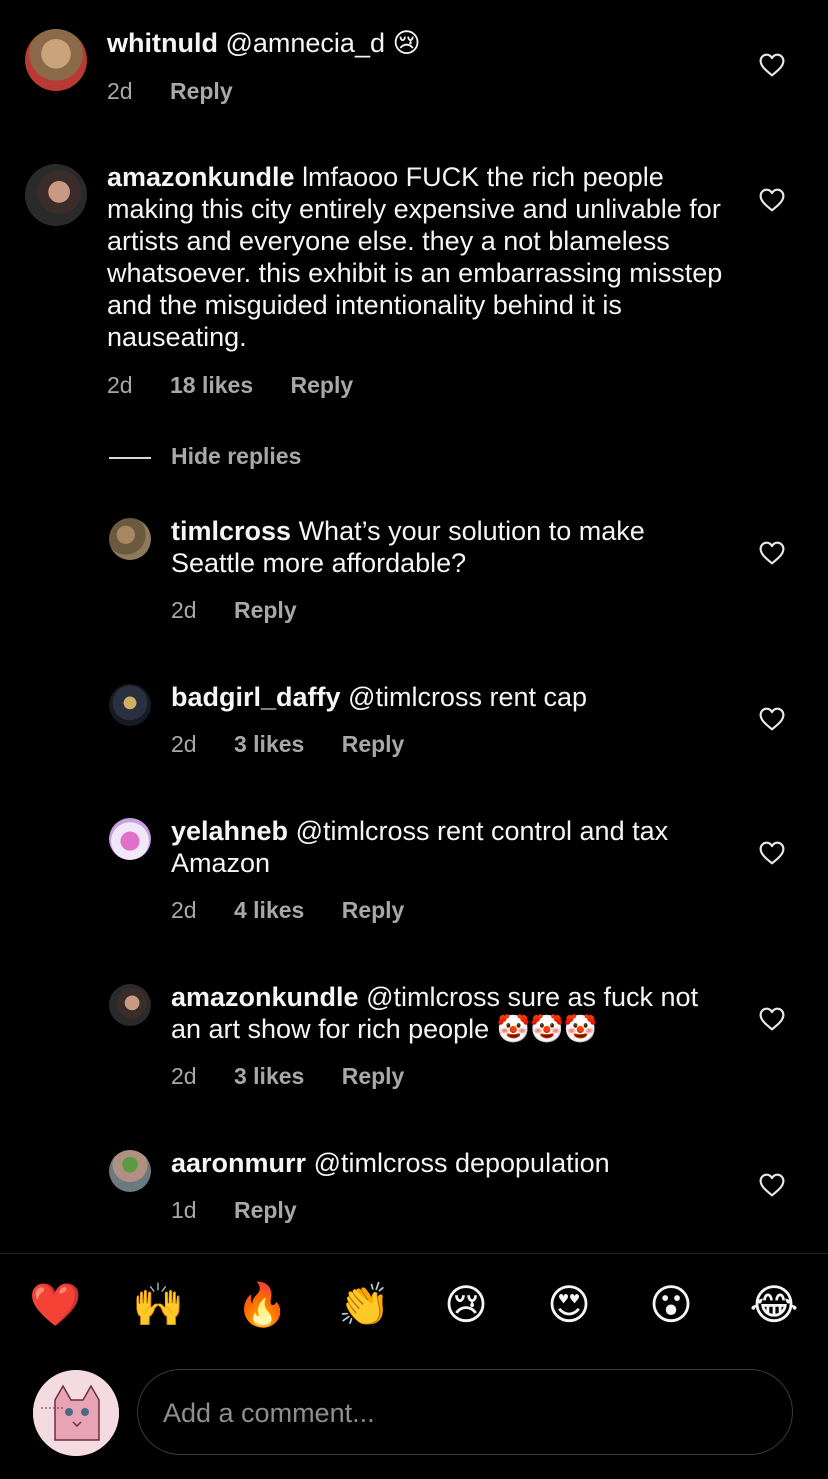 The image size is (828, 1479). Describe the element at coordinates (671, 1305) in the screenshot. I see `emoji-surprised-face: 😮` at that location.